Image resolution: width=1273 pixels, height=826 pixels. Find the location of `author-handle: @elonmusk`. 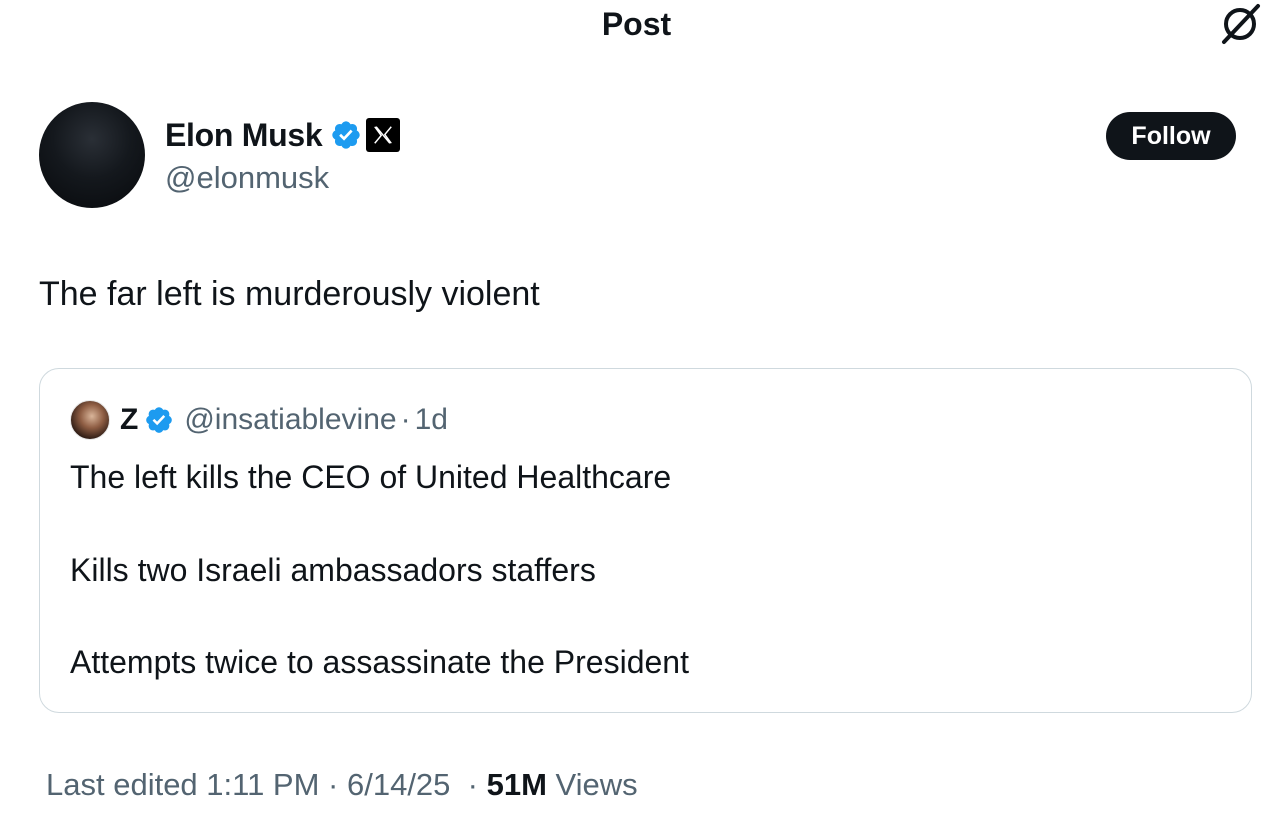

author-handle: @elonmusk is located at coordinates (247, 178).